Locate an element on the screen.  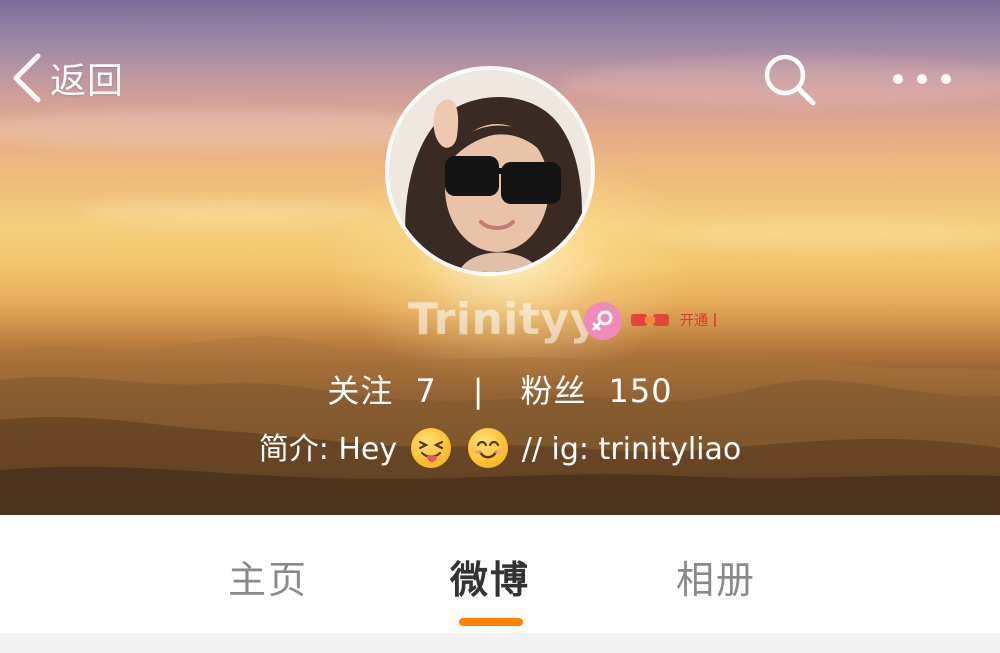
followers-stat: 粉丝 150 is located at coordinates (597, 389).